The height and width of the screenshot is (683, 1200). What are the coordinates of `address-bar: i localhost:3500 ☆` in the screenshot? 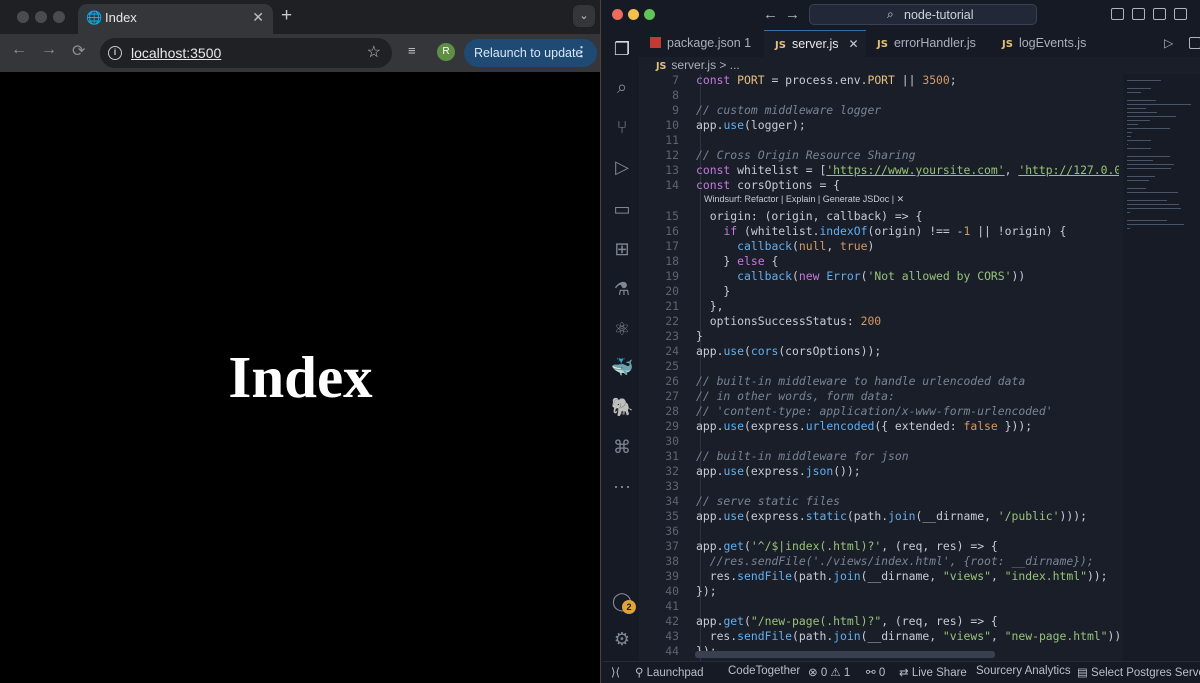 It's located at (246, 53).